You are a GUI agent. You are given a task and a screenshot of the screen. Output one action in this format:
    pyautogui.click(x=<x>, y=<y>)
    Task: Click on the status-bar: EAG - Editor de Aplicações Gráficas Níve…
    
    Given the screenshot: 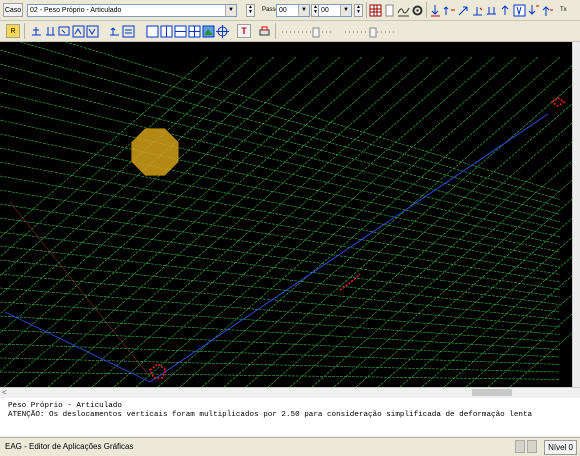 What is the action you would take?
    pyautogui.click(x=290, y=446)
    